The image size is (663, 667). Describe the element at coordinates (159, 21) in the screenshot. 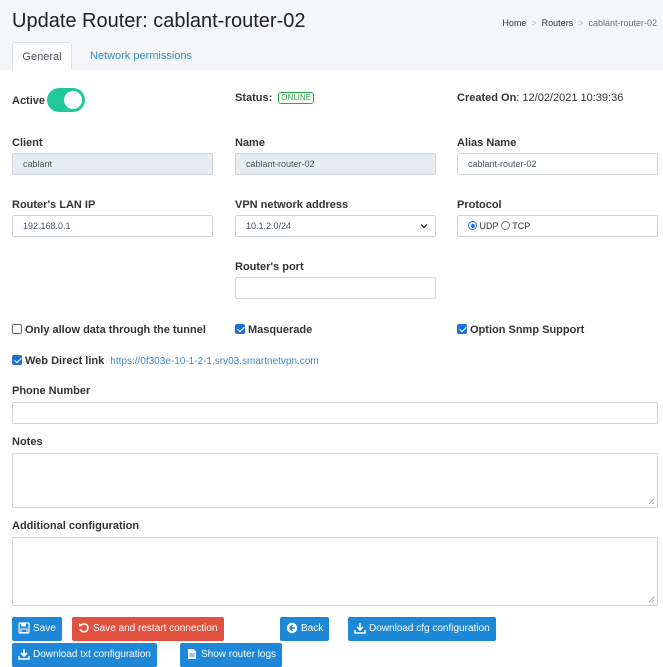

I see `page-title: Update Router: cablant-router-02` at that location.